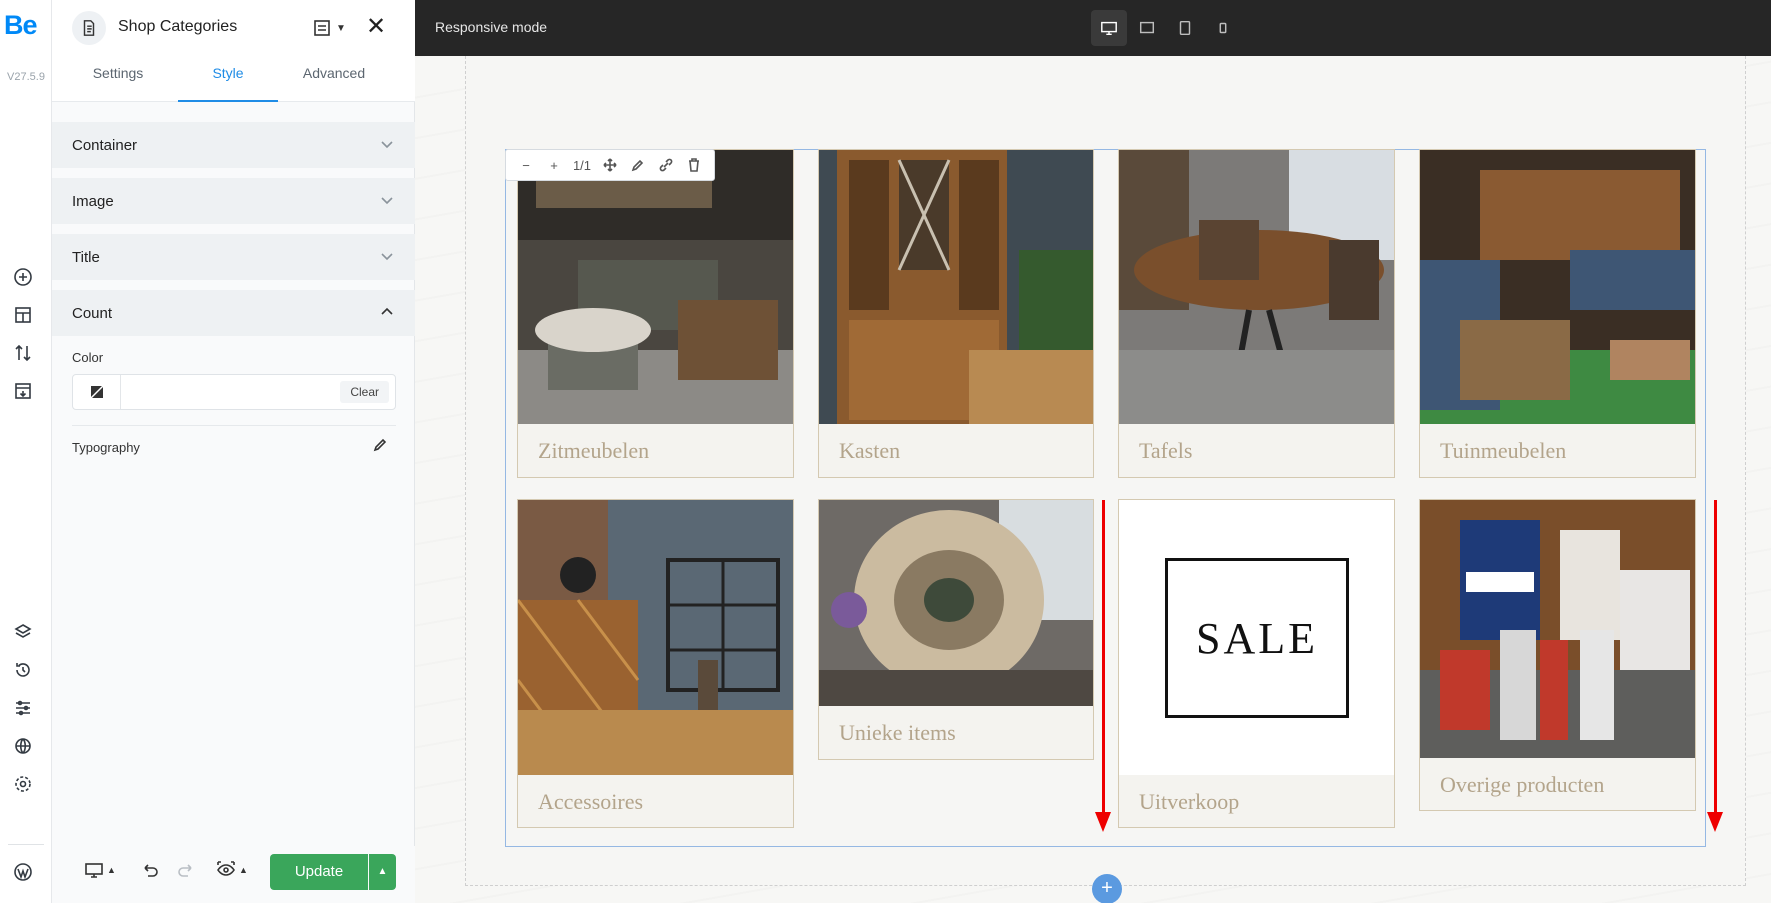 The image size is (1771, 903). What do you see at coordinates (23, 315) in the screenshot?
I see `add-section-icon` at bounding box center [23, 315].